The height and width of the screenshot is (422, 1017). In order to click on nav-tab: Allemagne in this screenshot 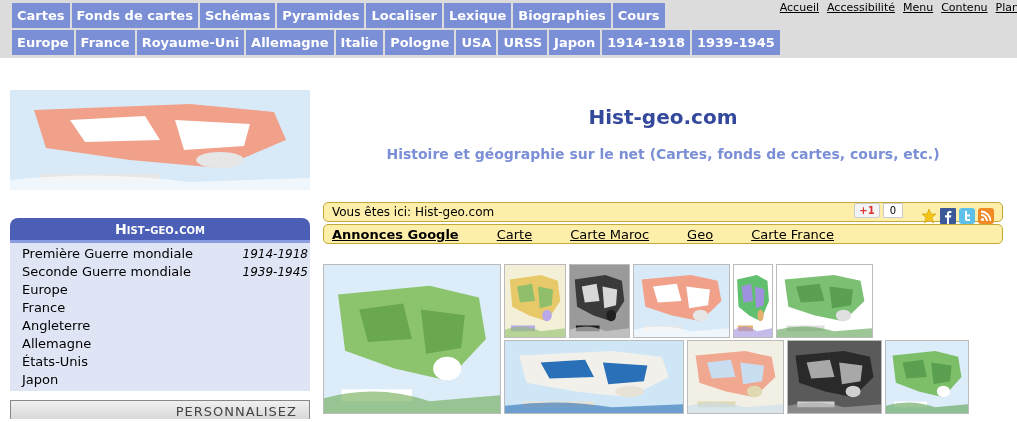, I will do `click(290, 42)`.